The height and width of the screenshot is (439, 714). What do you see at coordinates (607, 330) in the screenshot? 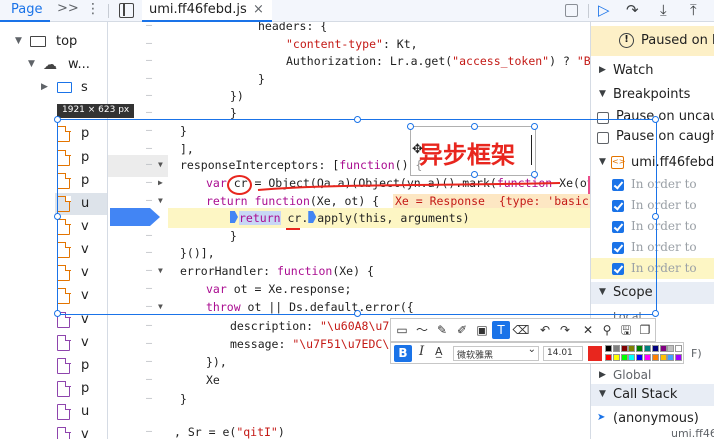
I see `pin-icon: ⚲` at bounding box center [607, 330].